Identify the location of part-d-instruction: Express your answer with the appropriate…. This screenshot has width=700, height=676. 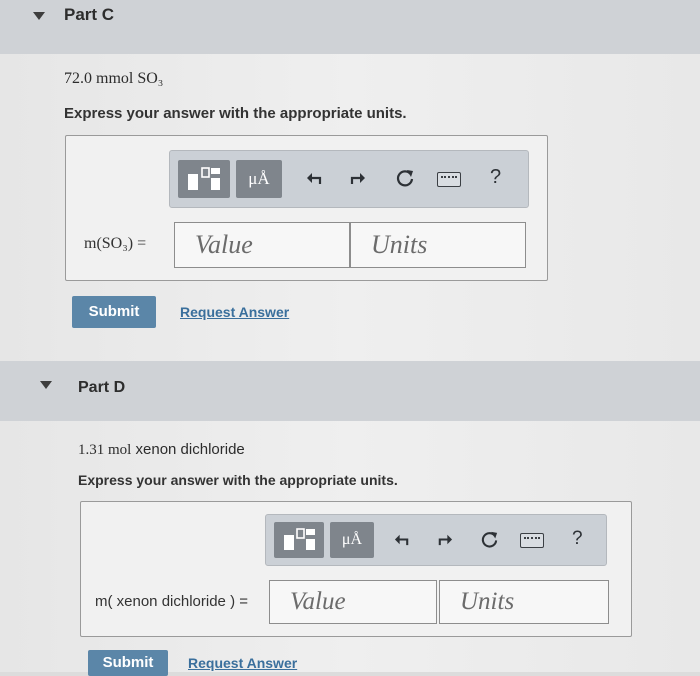
(238, 480).